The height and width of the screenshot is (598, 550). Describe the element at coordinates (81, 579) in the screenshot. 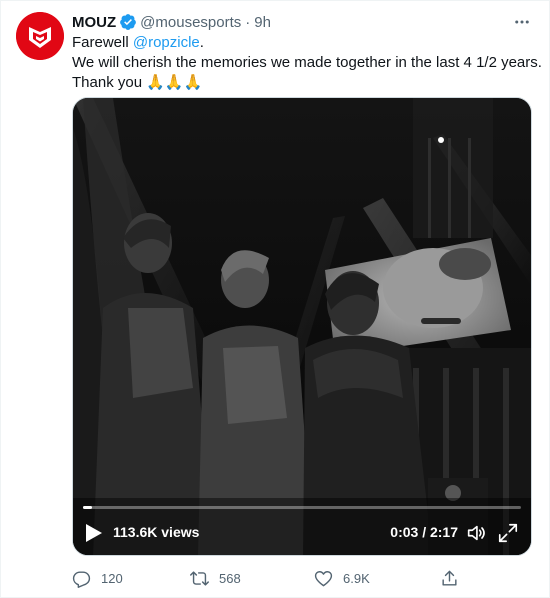

I see `reply-icon` at that location.